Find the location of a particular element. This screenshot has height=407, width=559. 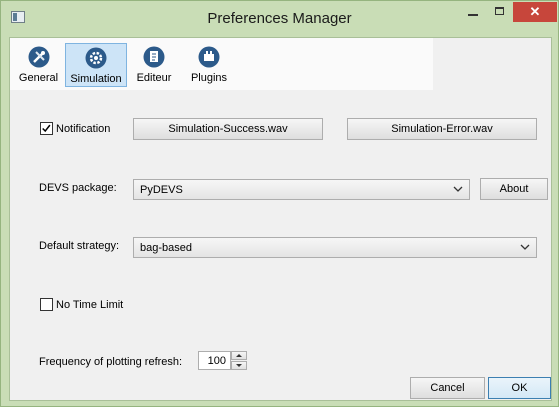

tab-general: General is located at coordinates (38, 65).